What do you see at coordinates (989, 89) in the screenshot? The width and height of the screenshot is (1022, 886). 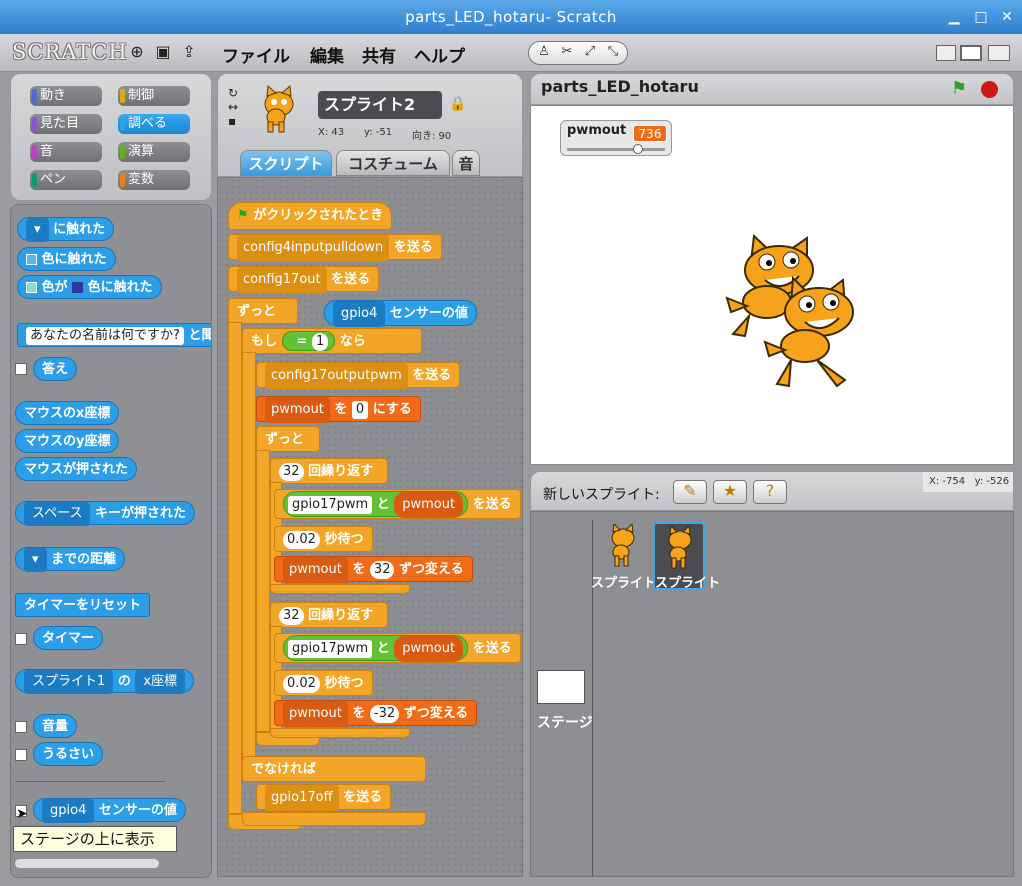 I see `stop-icon` at bounding box center [989, 89].